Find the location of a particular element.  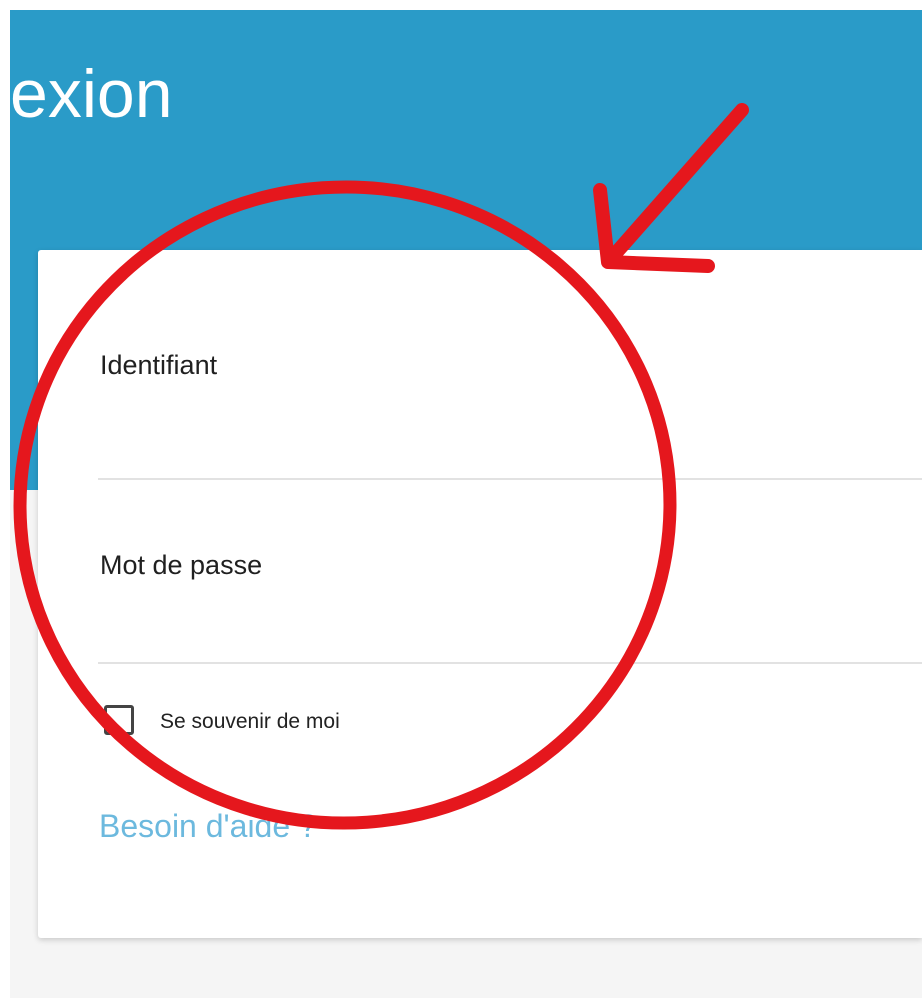

password-input is located at coordinates (510, 637).